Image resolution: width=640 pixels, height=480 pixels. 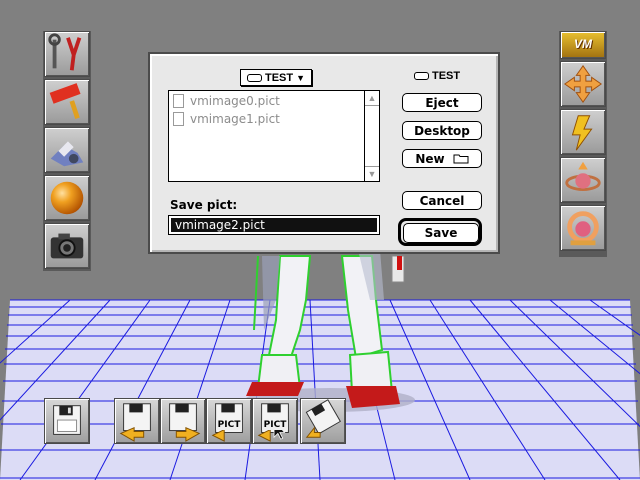 What do you see at coordinates (430, 158) in the screenshot?
I see `new-folder-button-label: New` at bounding box center [430, 158].